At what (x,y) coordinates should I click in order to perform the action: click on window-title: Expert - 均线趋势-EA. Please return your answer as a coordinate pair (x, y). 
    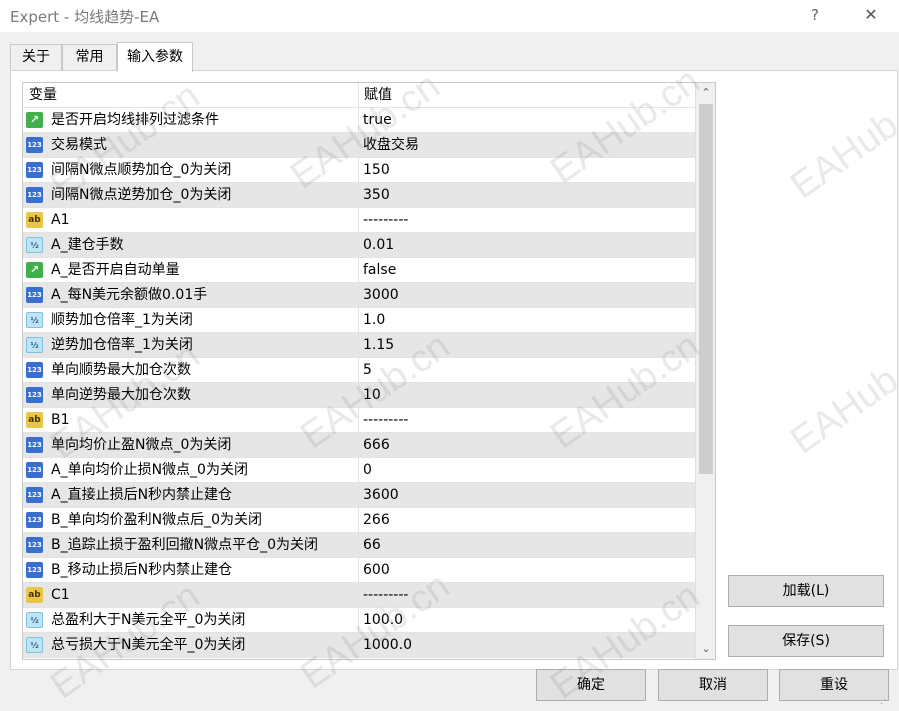
    Looking at the image, I should click on (85, 17).